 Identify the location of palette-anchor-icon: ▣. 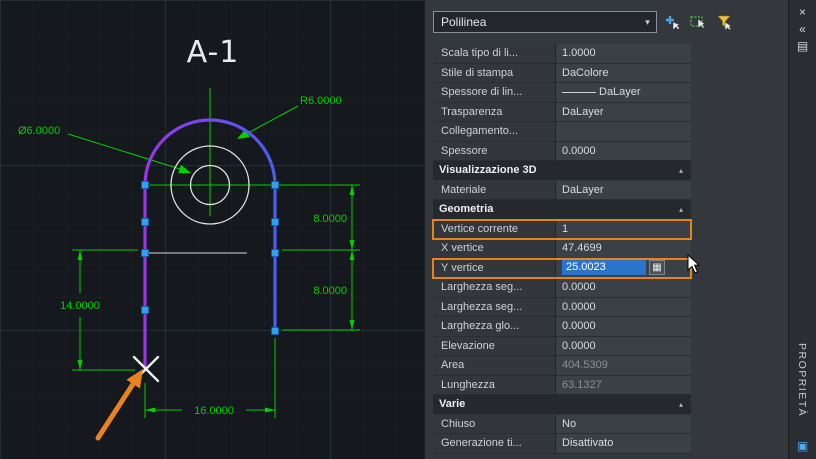
(802, 446).